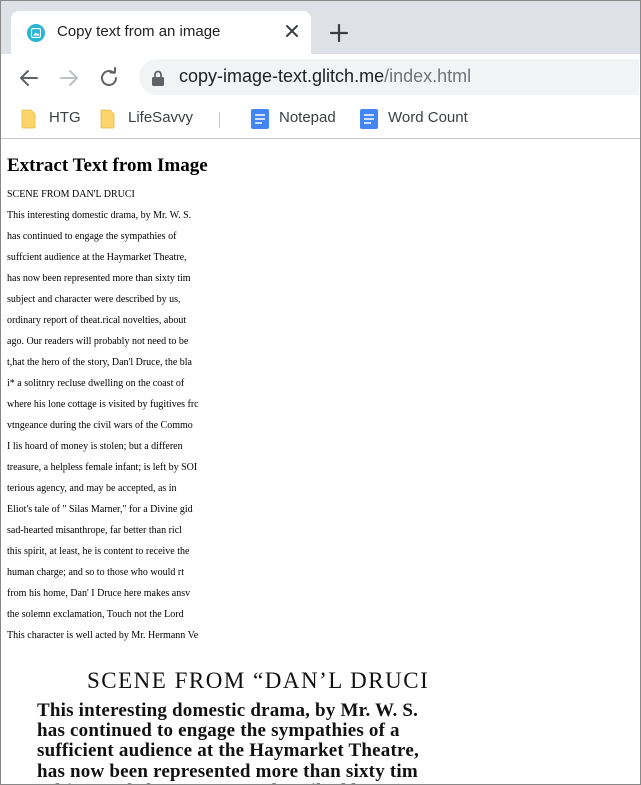 The height and width of the screenshot is (785, 641). Describe the element at coordinates (428, 117) in the screenshot. I see `bookmark-label: Word Count` at that location.